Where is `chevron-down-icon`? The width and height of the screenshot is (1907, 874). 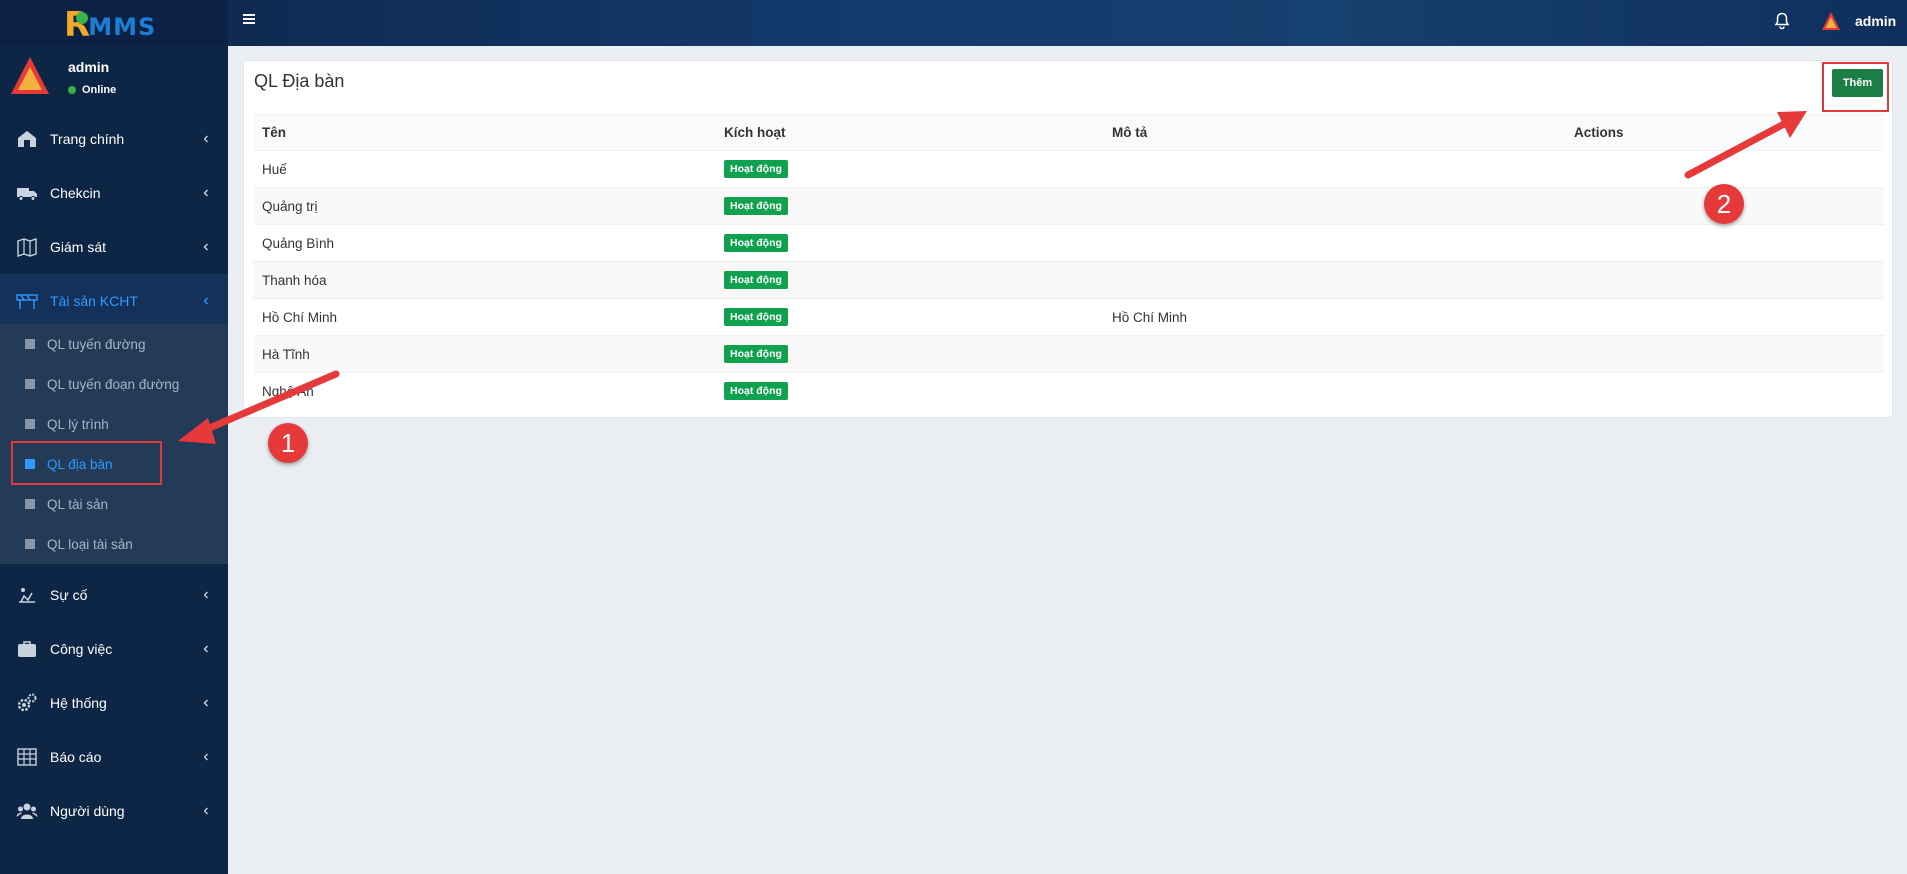
chevron-down-icon is located at coordinates (205, 301).